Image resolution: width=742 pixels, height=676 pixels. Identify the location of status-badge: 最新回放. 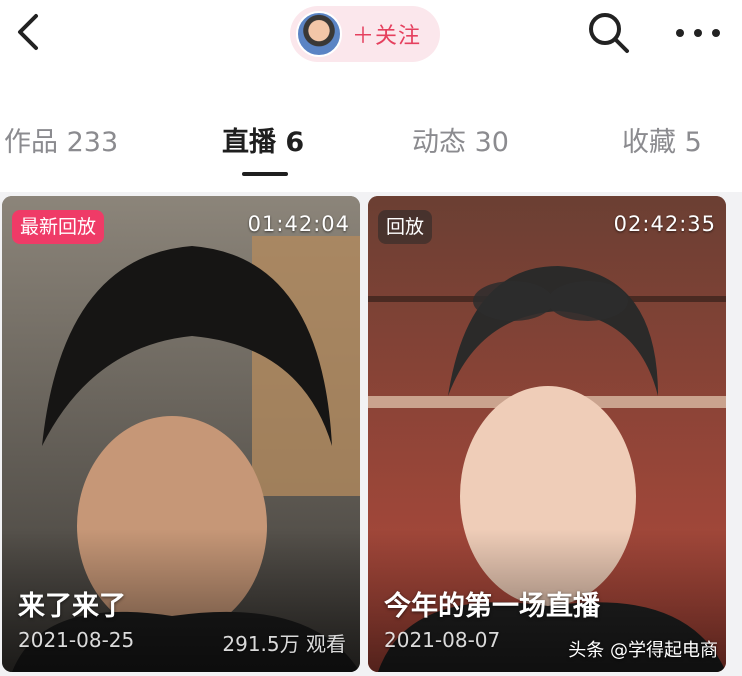
(58, 227).